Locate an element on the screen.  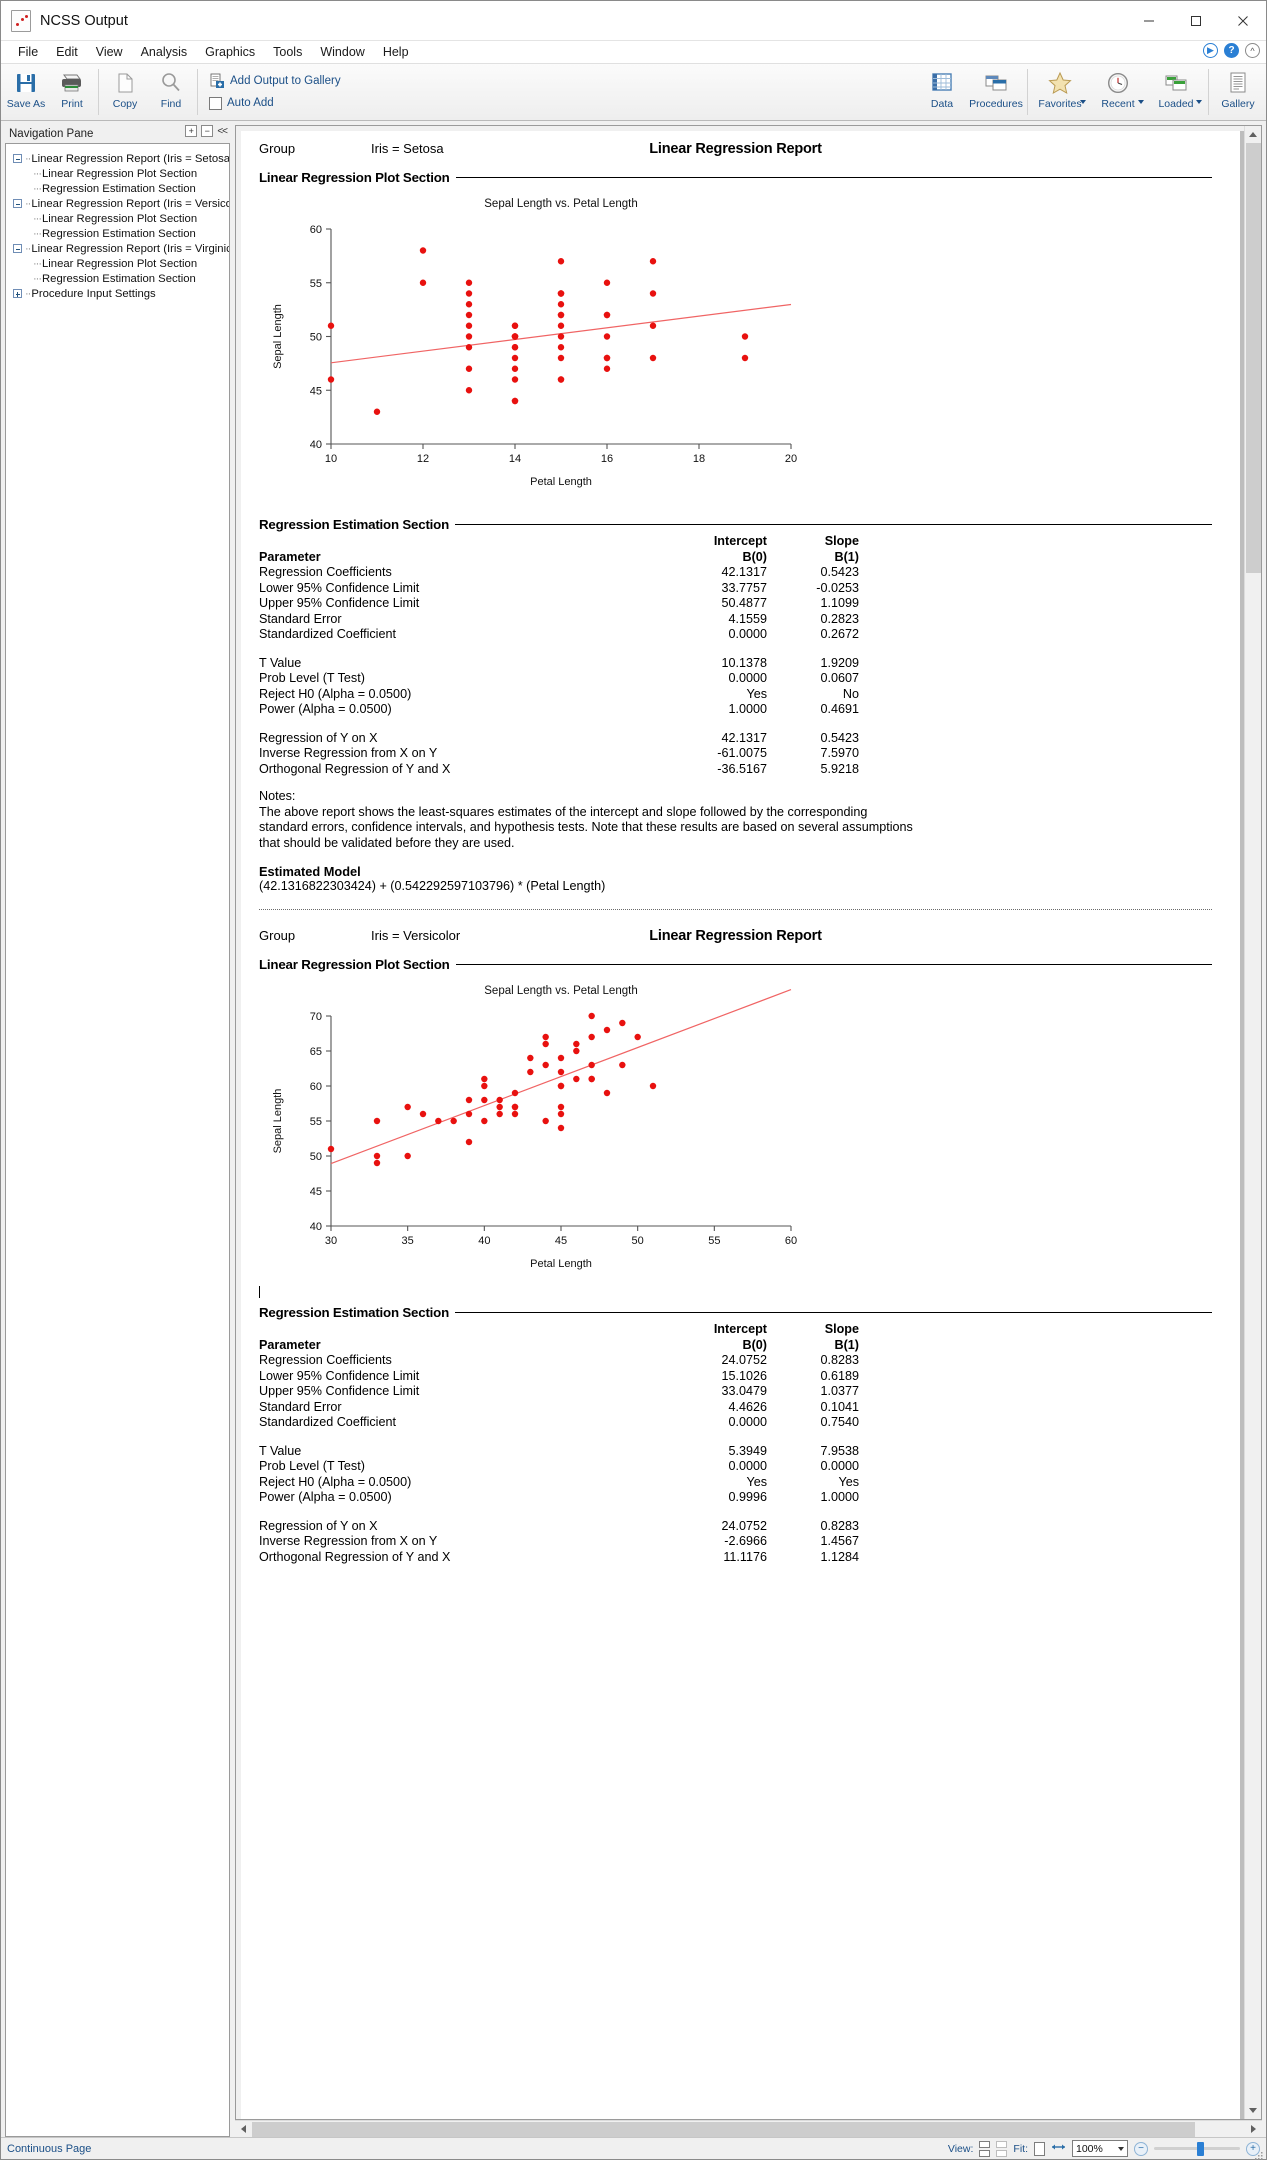
auto-add-checkbox: Auto Add is located at coordinates (275, 103).